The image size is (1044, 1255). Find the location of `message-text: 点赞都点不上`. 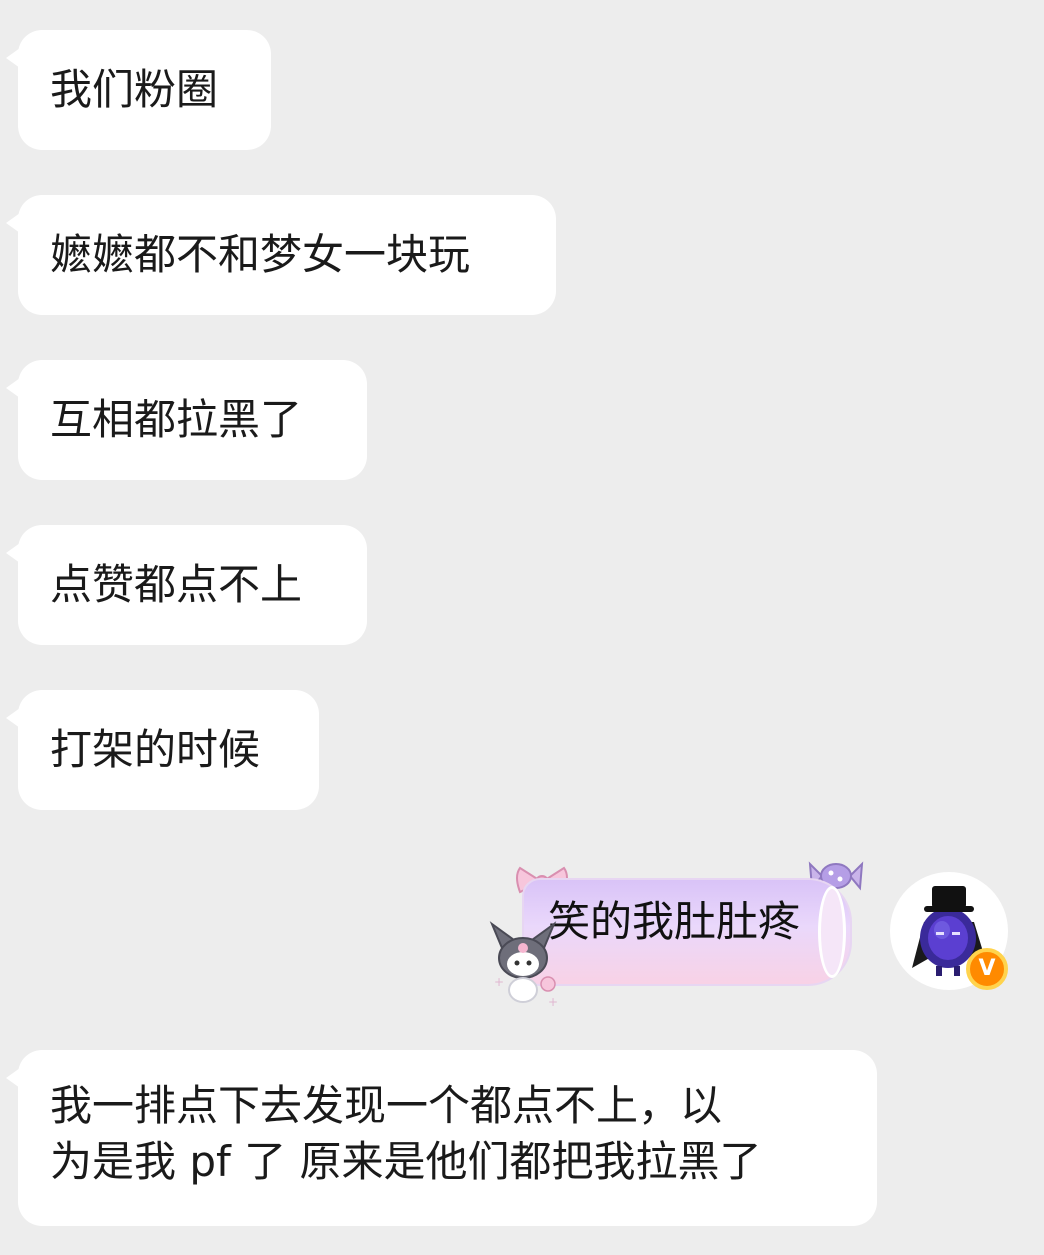

message-text: 点赞都点不上 is located at coordinates (176, 584).